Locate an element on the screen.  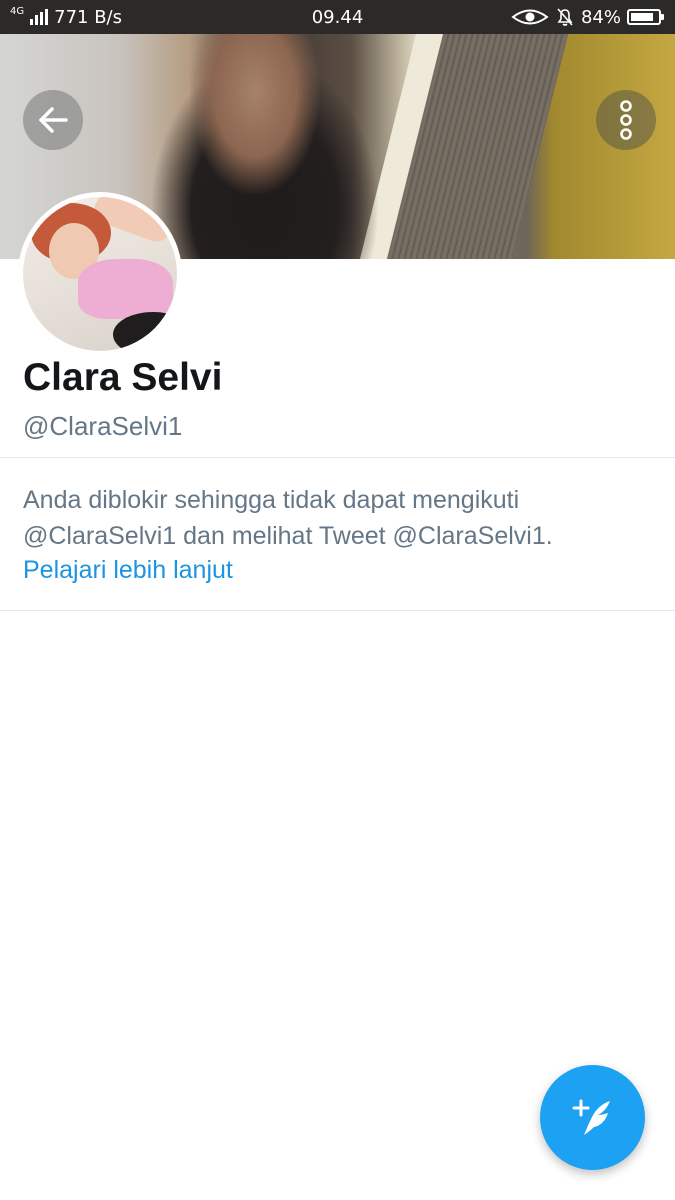
signal-icon is located at coordinates (39, 17).